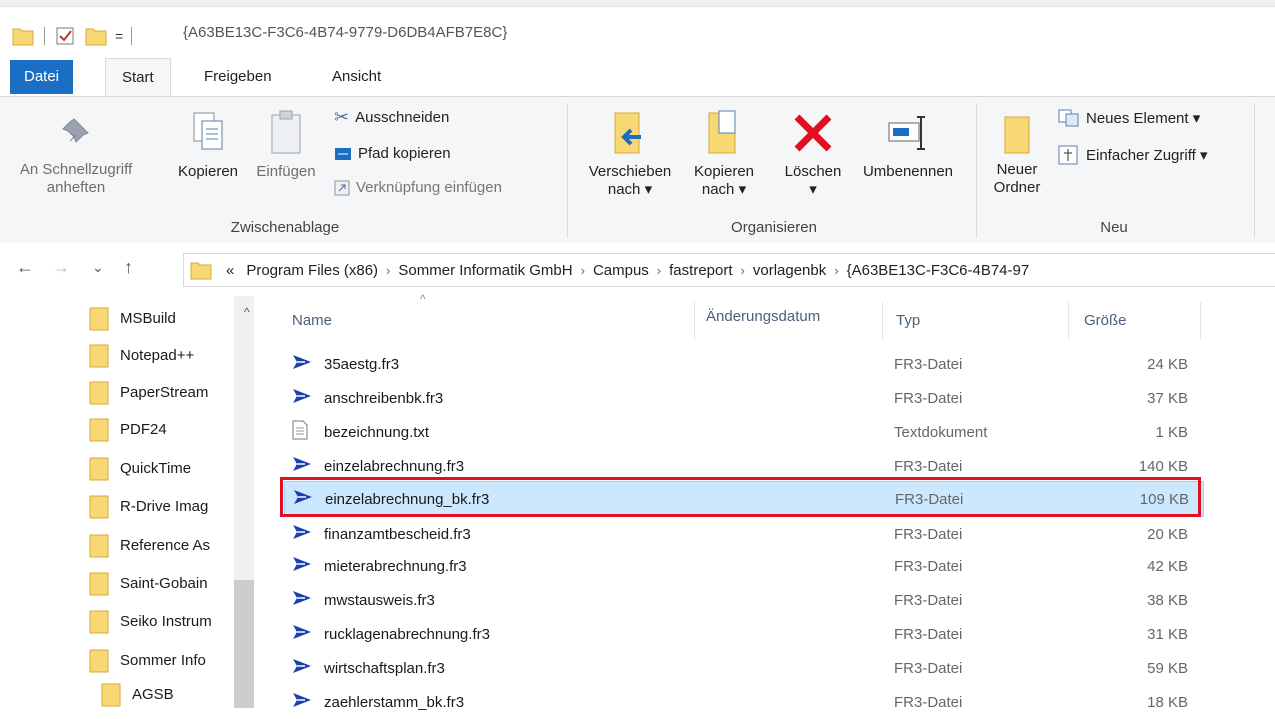 This screenshot has width=1275, height=719. What do you see at coordinates (763, 316) in the screenshot?
I see `column-header-date: Änderungsdatum` at bounding box center [763, 316].